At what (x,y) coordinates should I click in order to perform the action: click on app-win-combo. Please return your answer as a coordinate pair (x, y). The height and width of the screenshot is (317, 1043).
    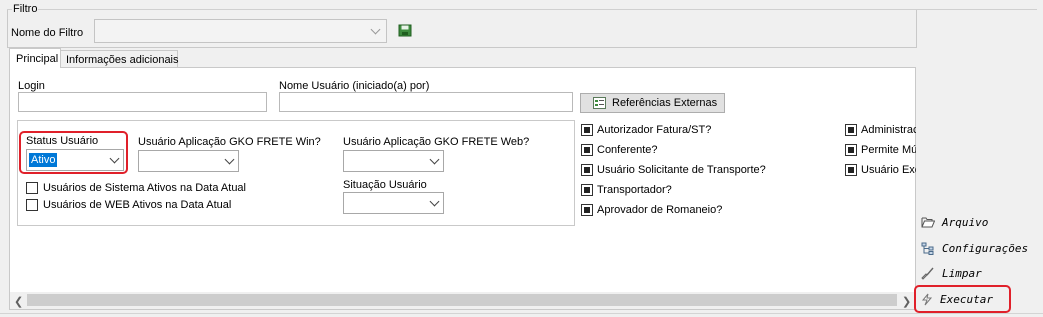
    Looking at the image, I should click on (188, 161).